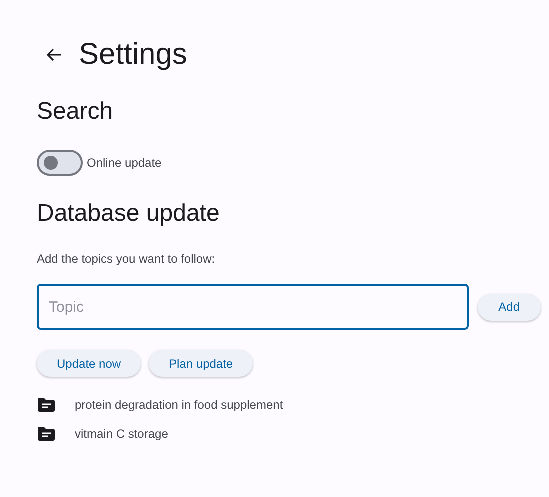 This screenshot has width=549, height=497. I want to click on section-heading: Search, so click(75, 112).